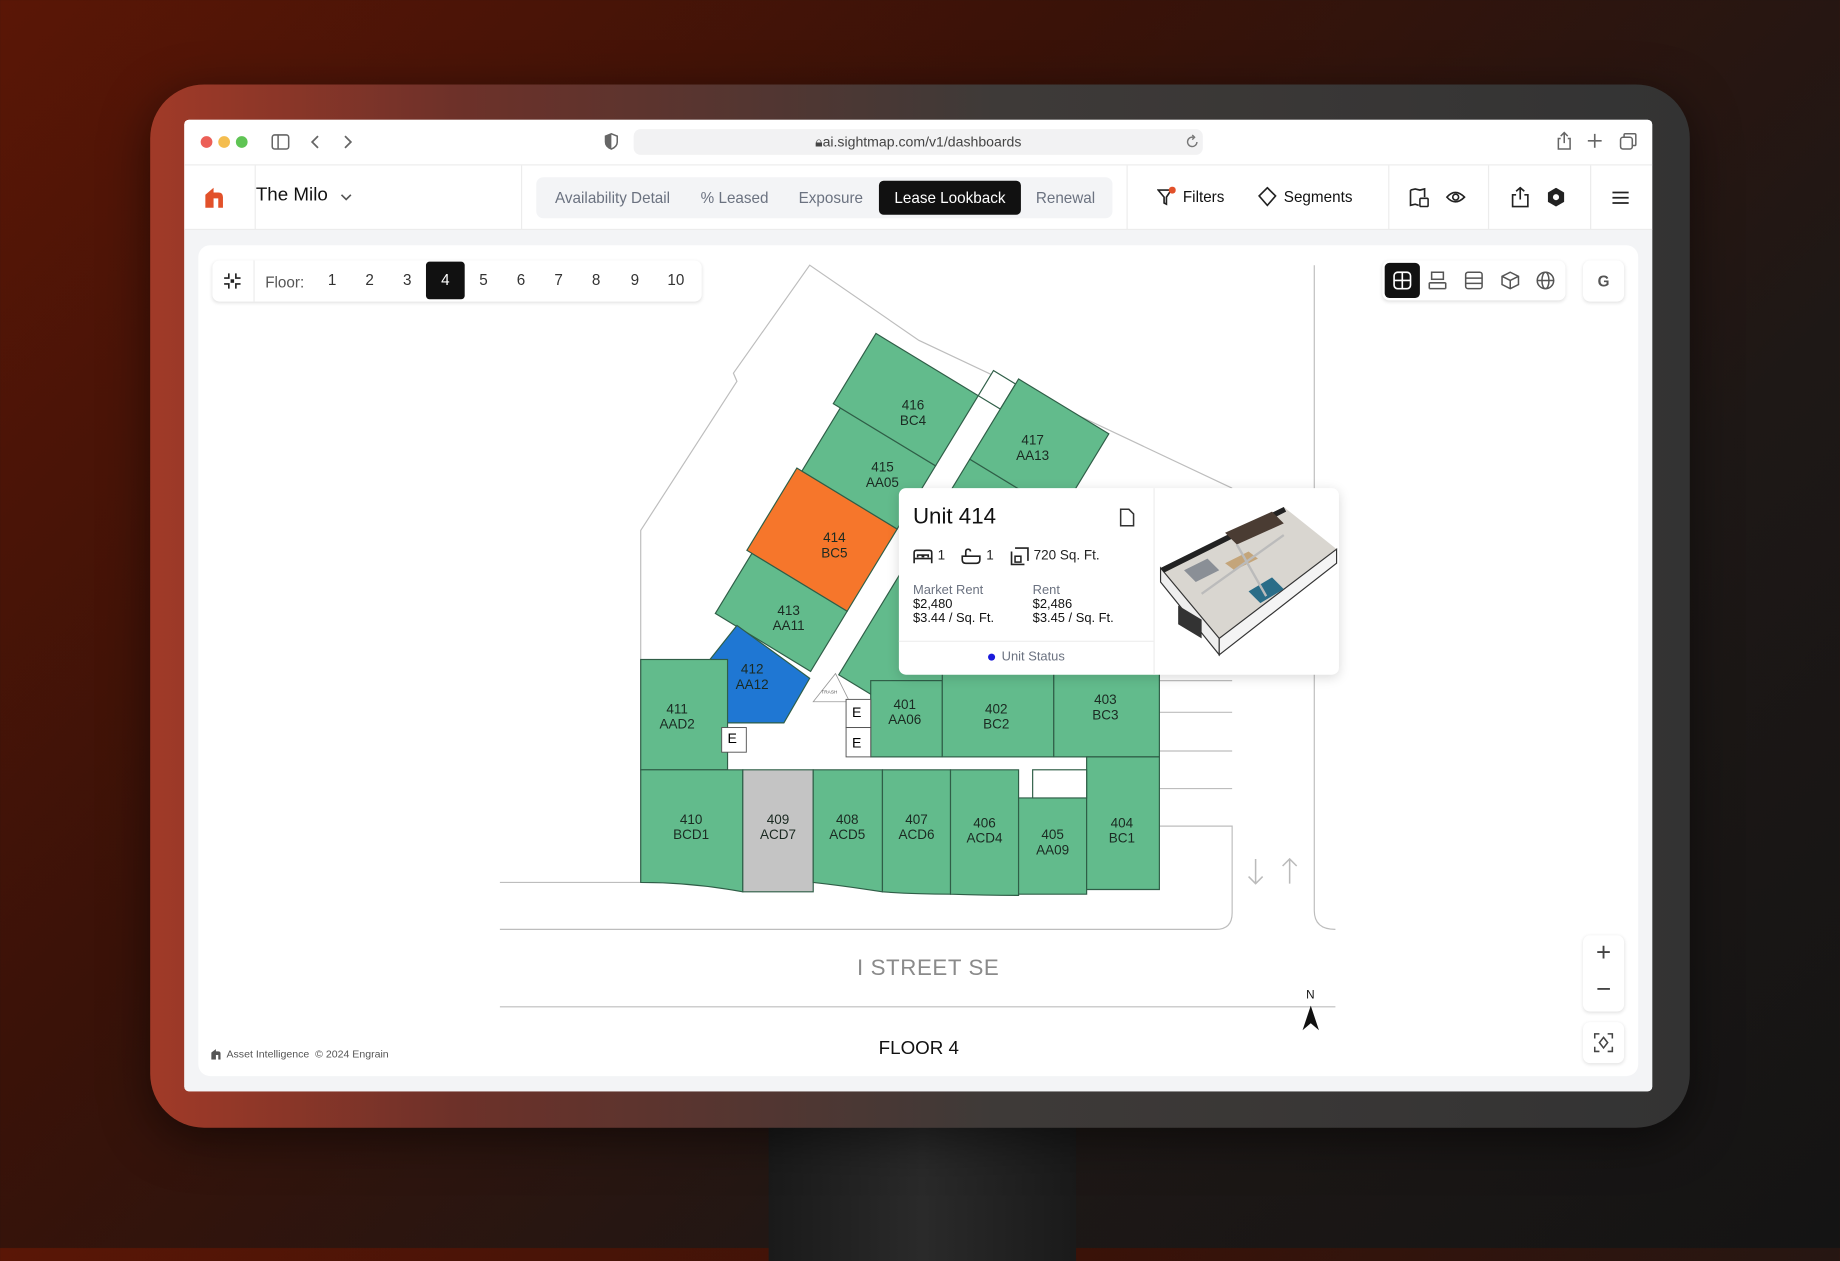 The width and height of the screenshot is (1840, 1261). I want to click on area-value: 720 Sq. Ft., so click(1066, 556).